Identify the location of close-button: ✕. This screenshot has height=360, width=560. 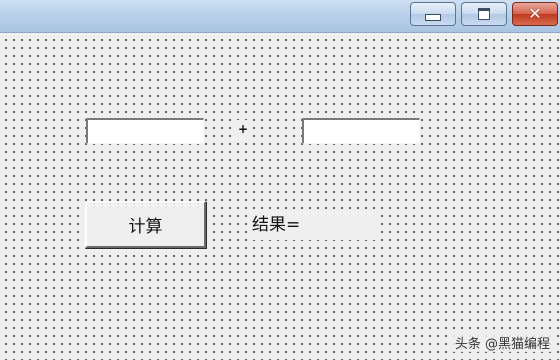
(535, 14).